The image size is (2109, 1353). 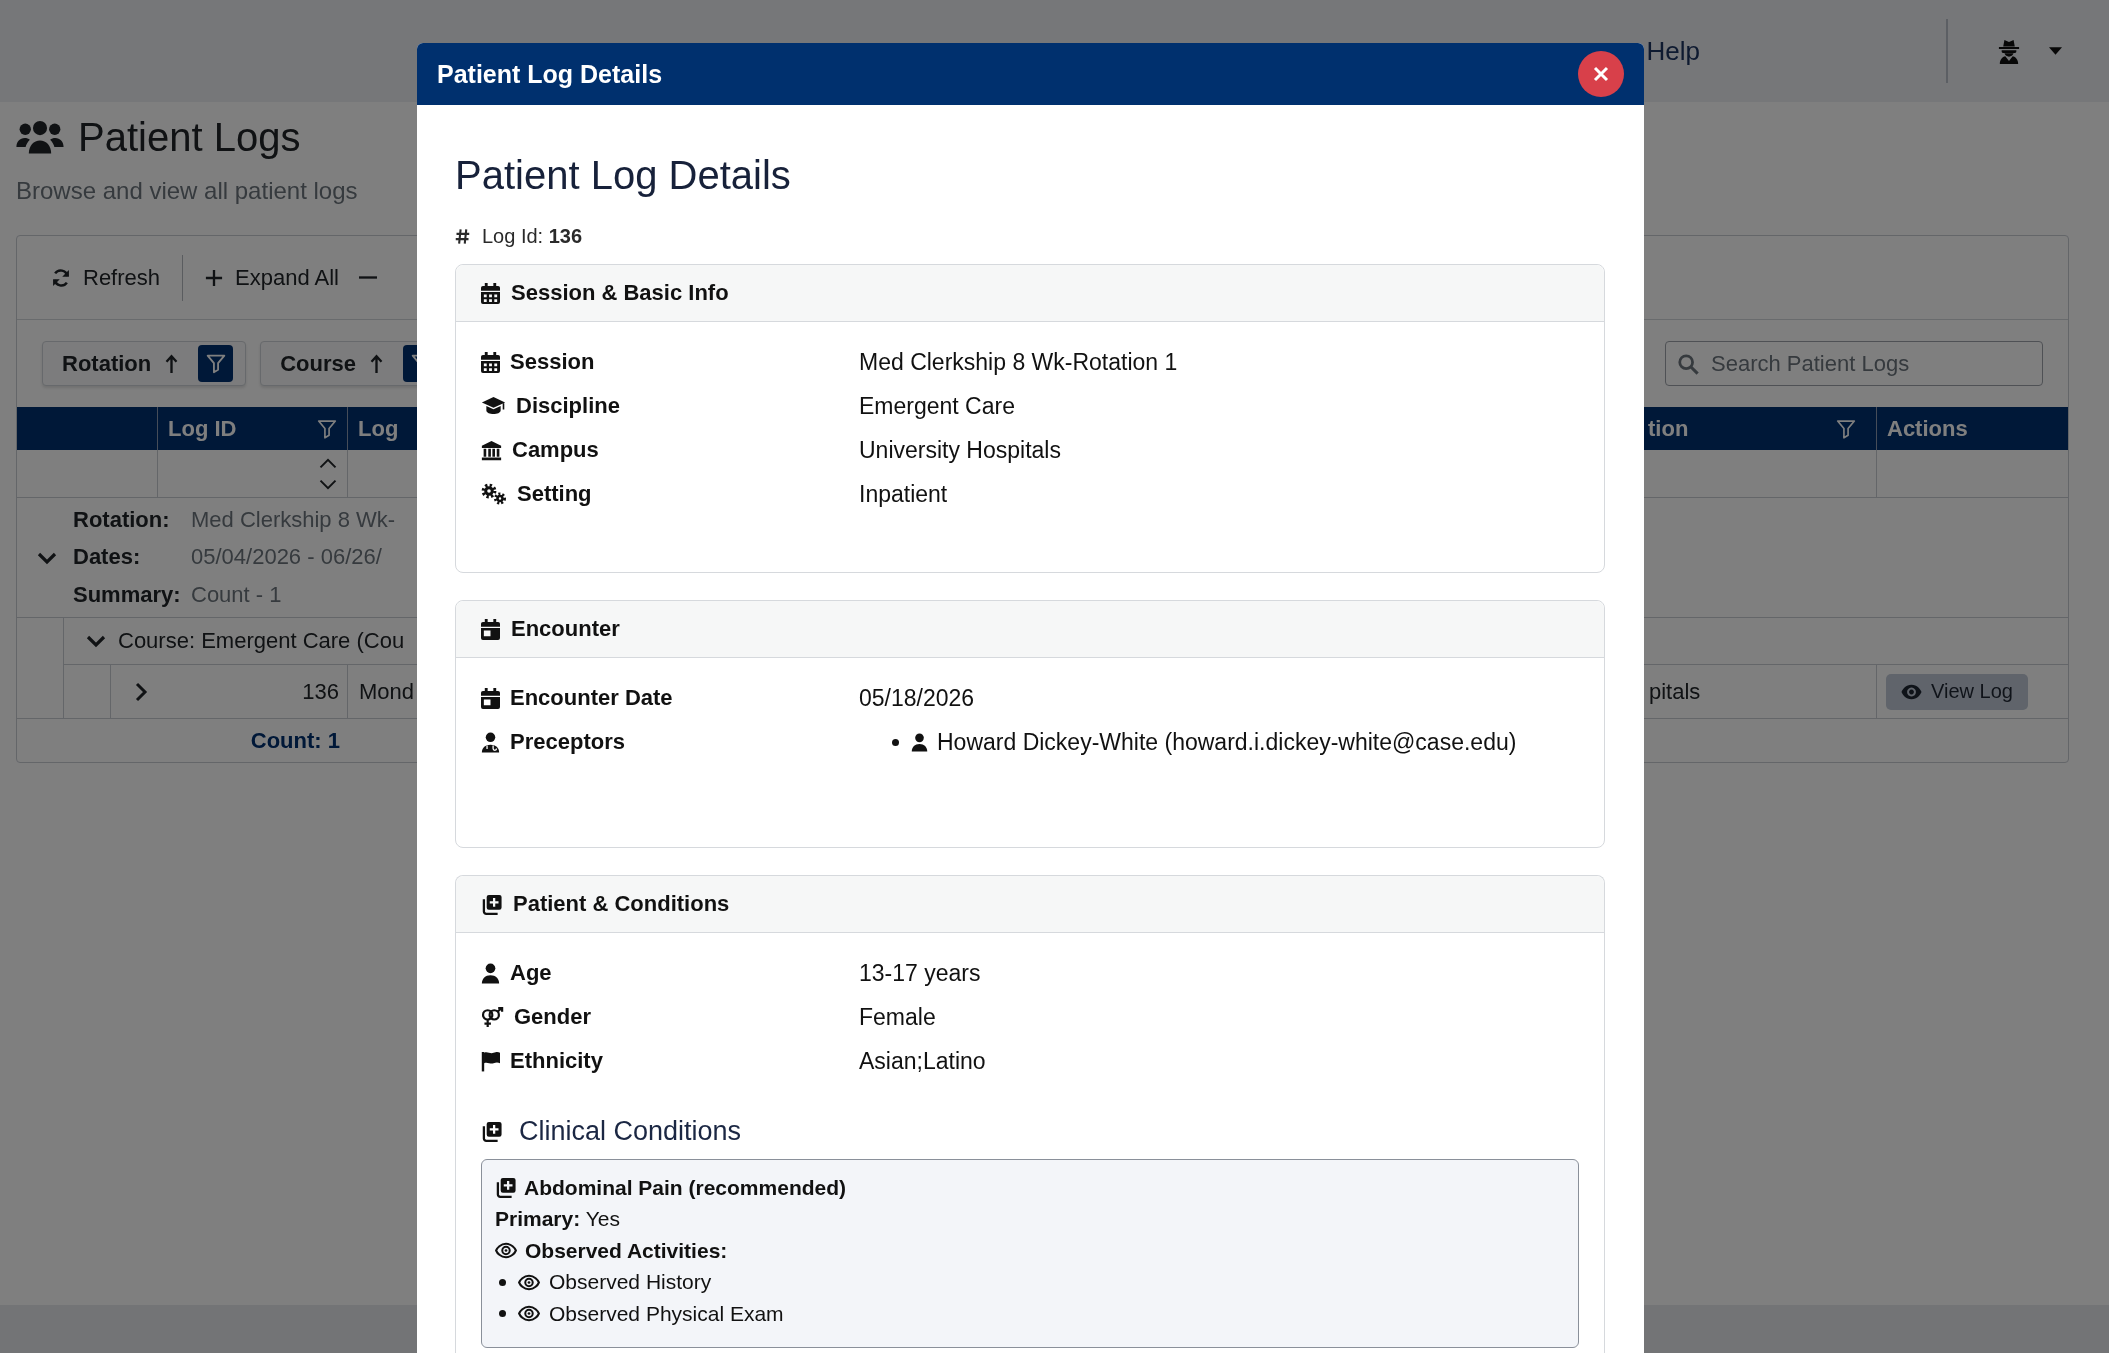 I want to click on field-label: Age, so click(x=531, y=973).